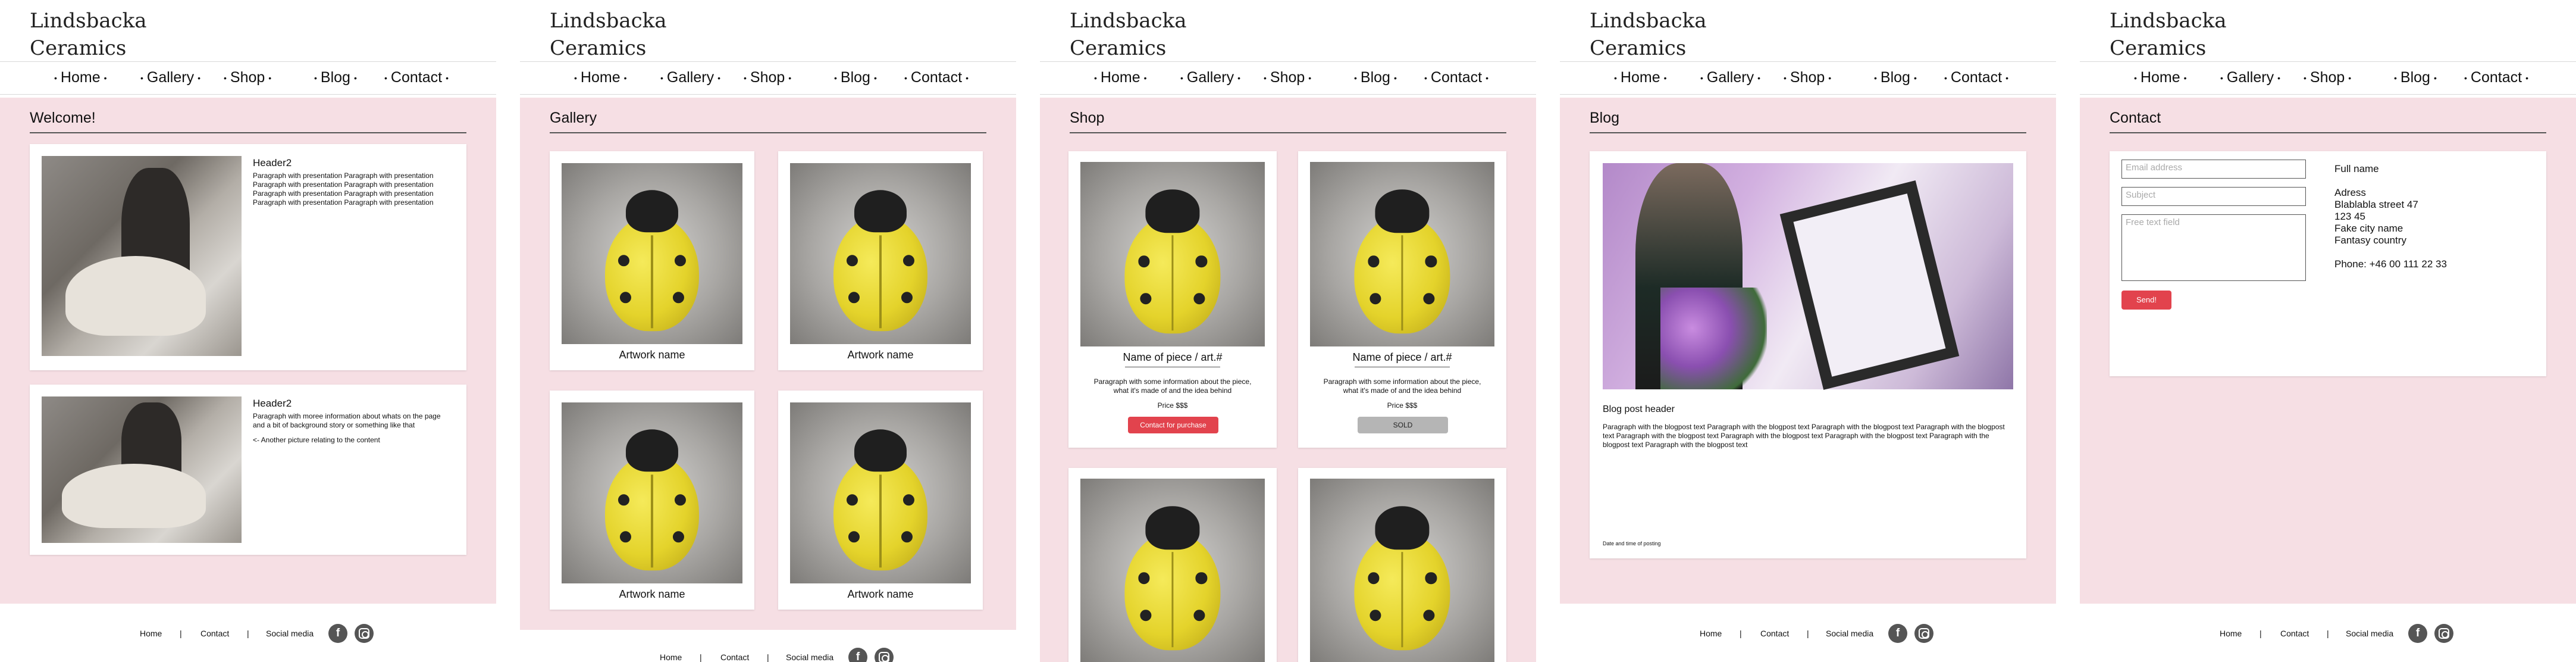 This screenshot has width=2576, height=662. I want to click on contact-city: Fake city name, so click(2369, 228).